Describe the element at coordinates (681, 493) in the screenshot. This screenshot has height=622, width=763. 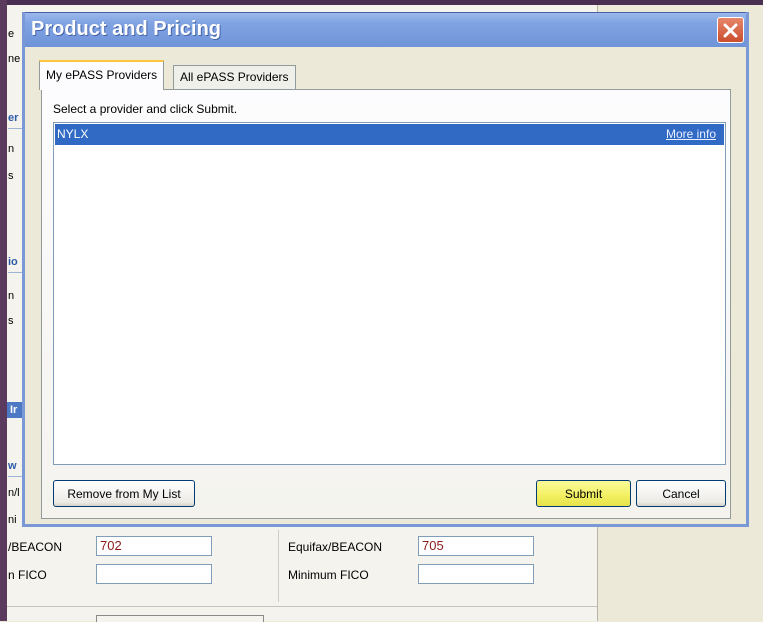
I see `cancel-button: Cancel` at that location.